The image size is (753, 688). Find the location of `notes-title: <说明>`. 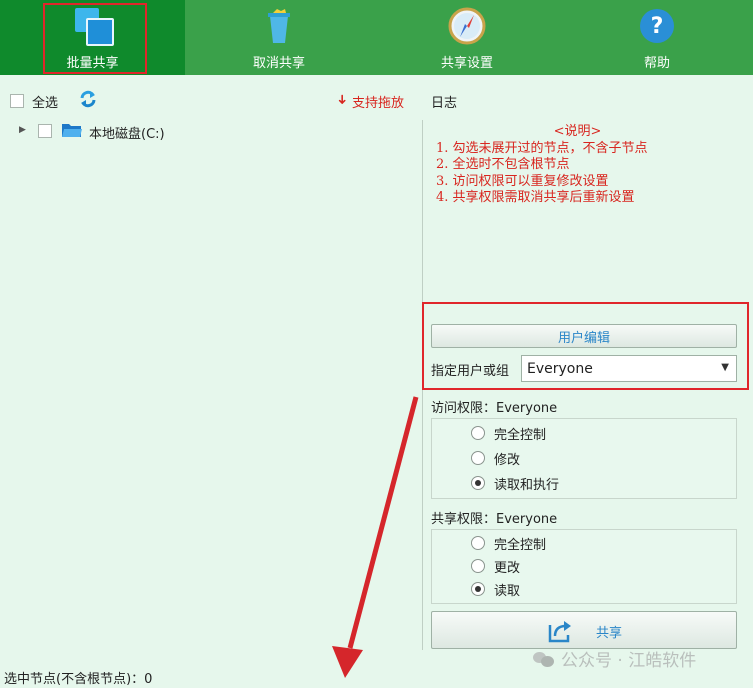

notes-title: <说明> is located at coordinates (577, 131).